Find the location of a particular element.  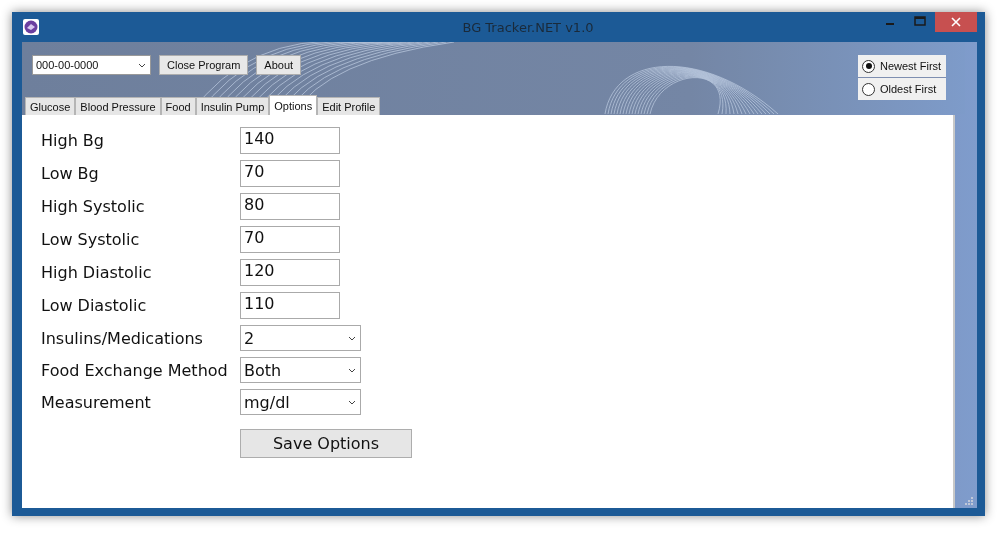

tab: Glucose is located at coordinates (50, 106).